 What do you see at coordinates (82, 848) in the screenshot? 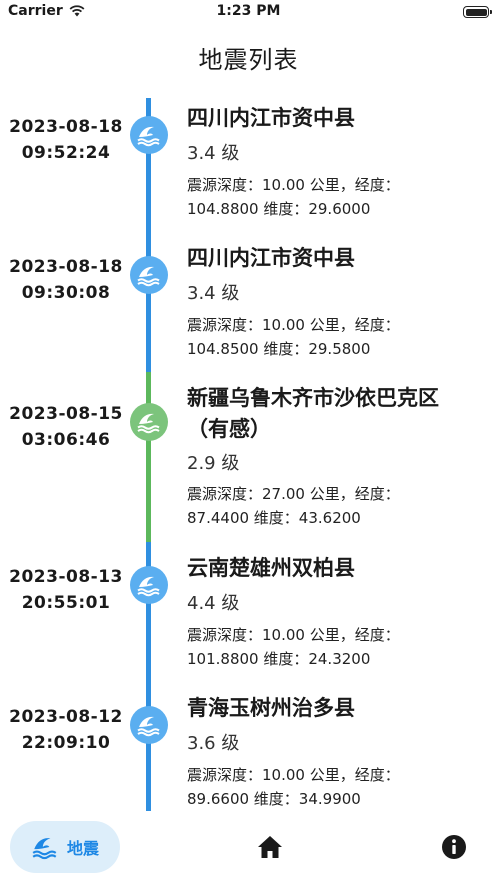
I see `tab-earthquakes-label: 地震` at bounding box center [82, 848].